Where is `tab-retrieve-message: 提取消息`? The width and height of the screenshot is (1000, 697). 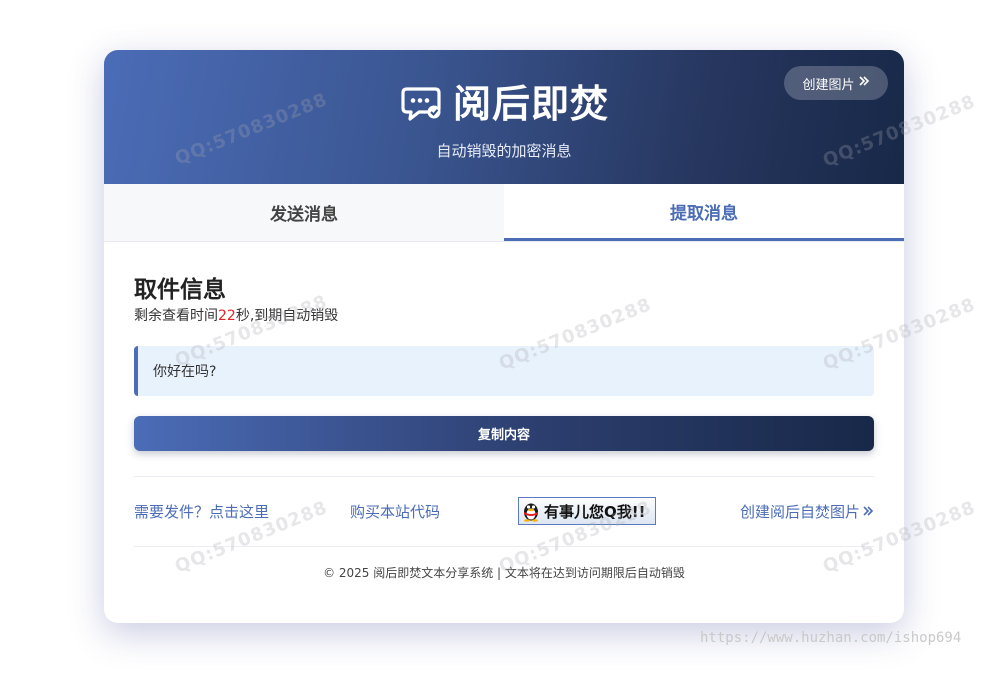
tab-retrieve-message: 提取消息 is located at coordinates (704, 212).